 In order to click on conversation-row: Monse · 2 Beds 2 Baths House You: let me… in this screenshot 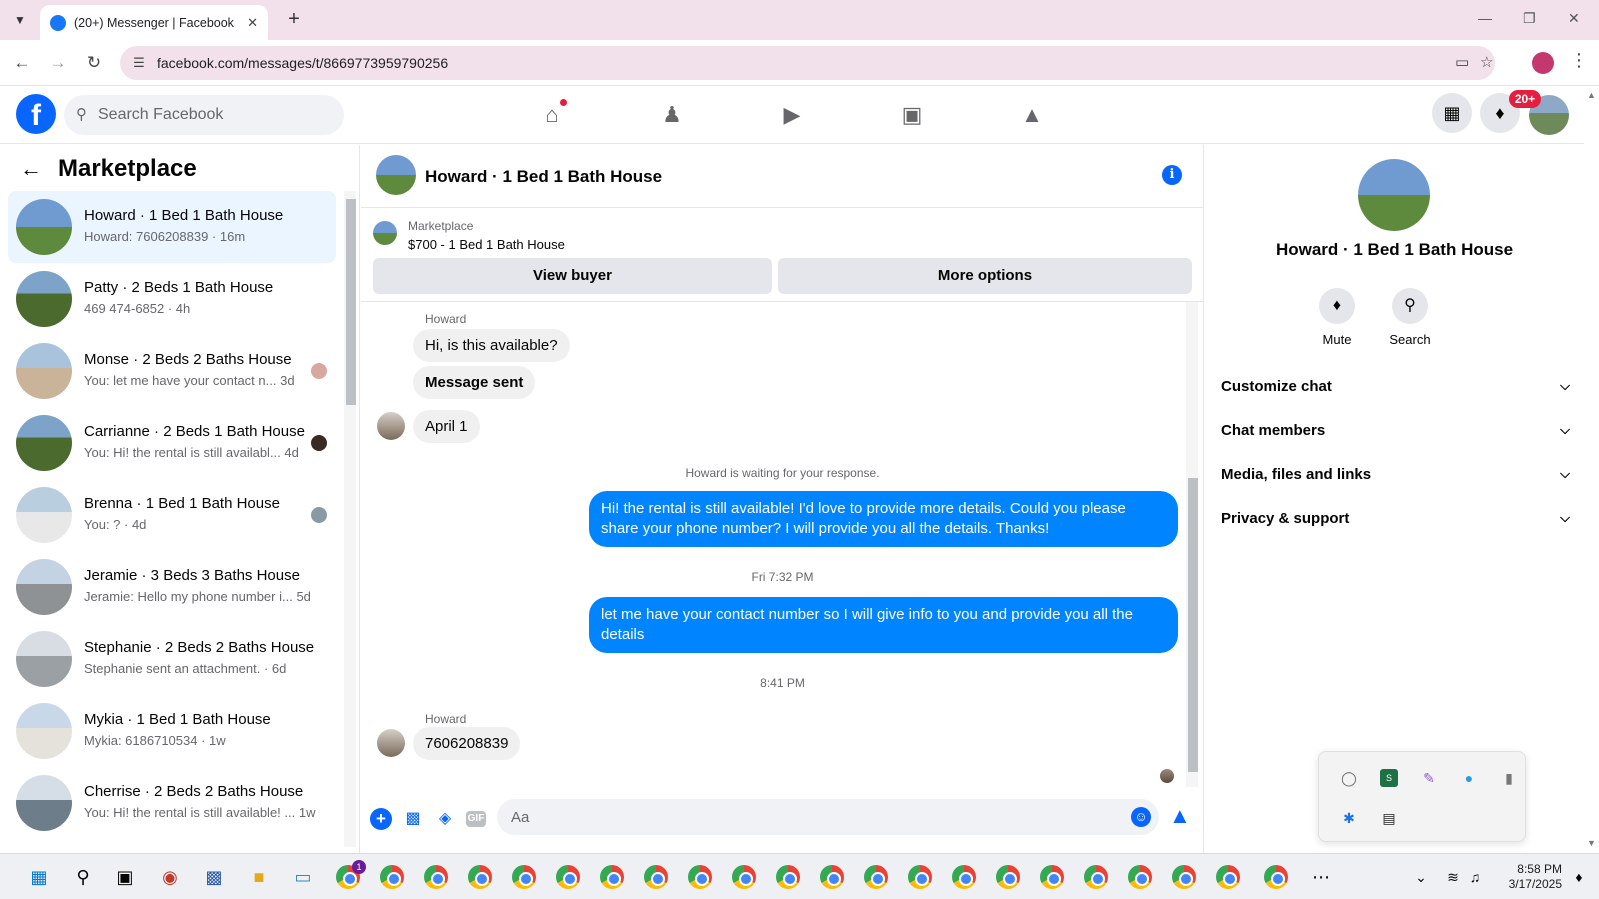, I will do `click(172, 371)`.